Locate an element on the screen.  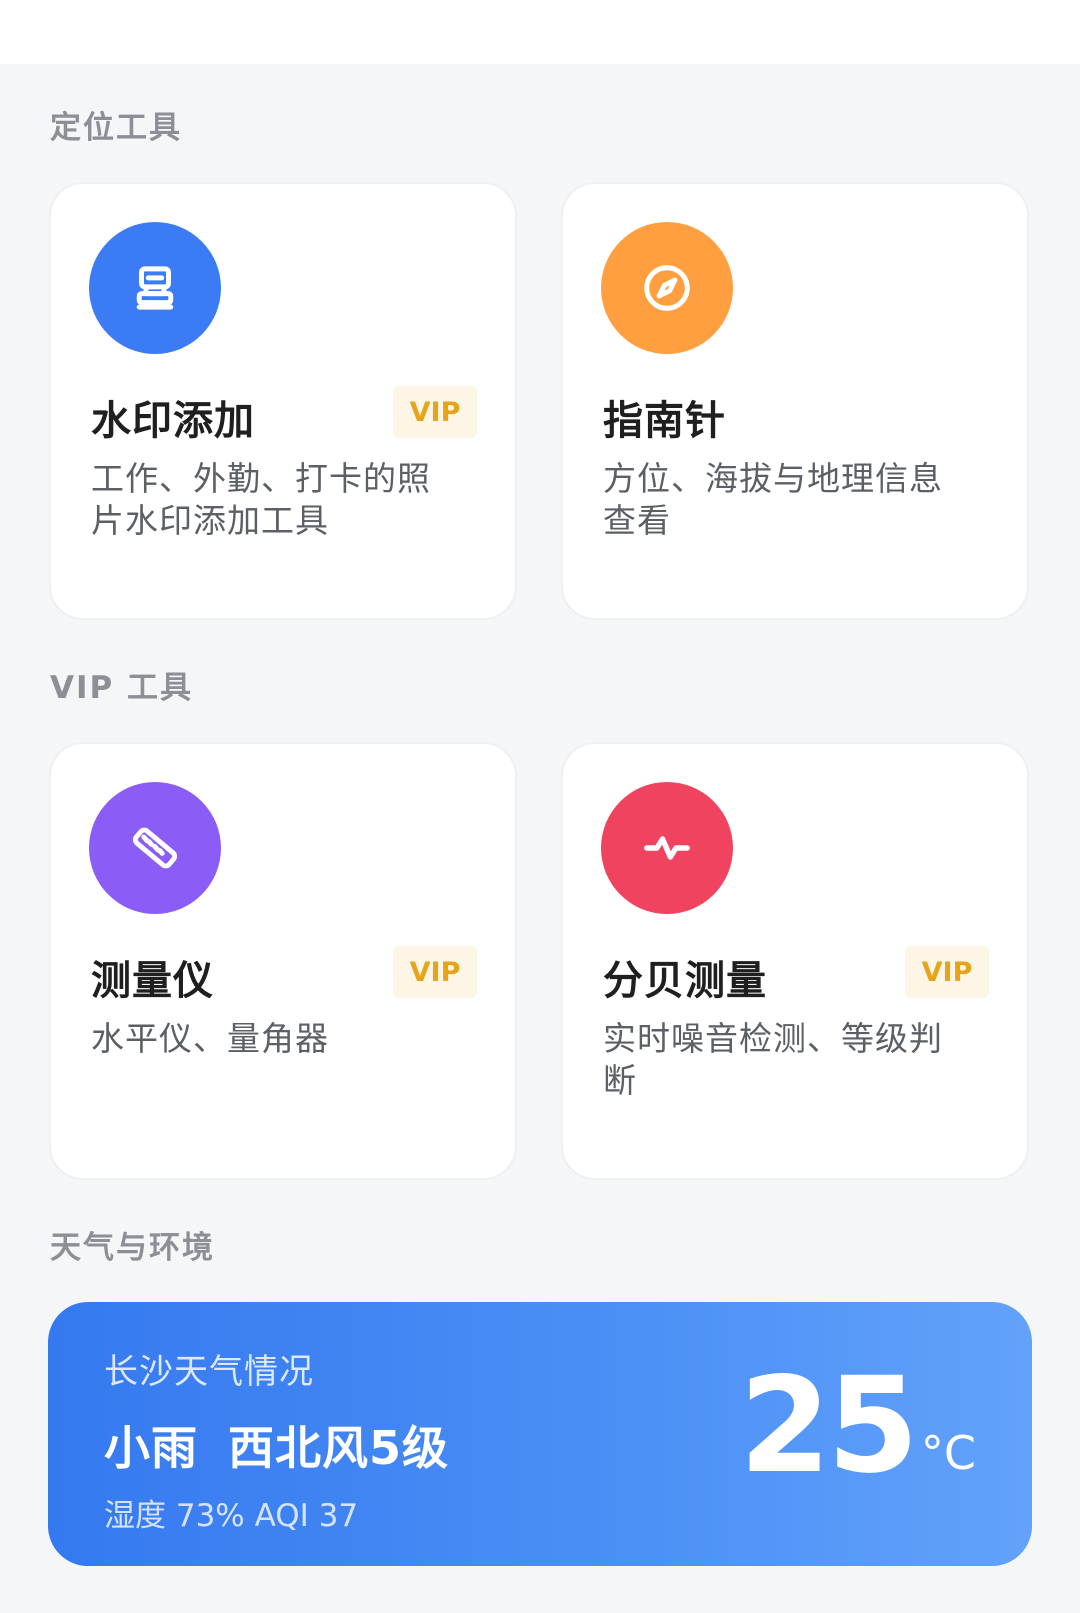
card-title: 分贝测量 is located at coordinates (685, 981).